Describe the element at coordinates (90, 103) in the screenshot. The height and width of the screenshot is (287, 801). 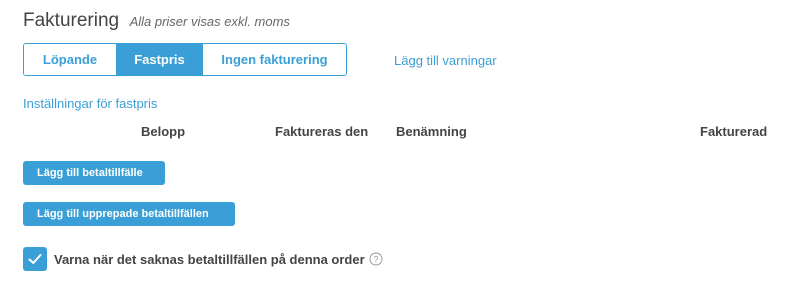
I see `fixed-price-settings-link: Inställningar för fastpris` at that location.